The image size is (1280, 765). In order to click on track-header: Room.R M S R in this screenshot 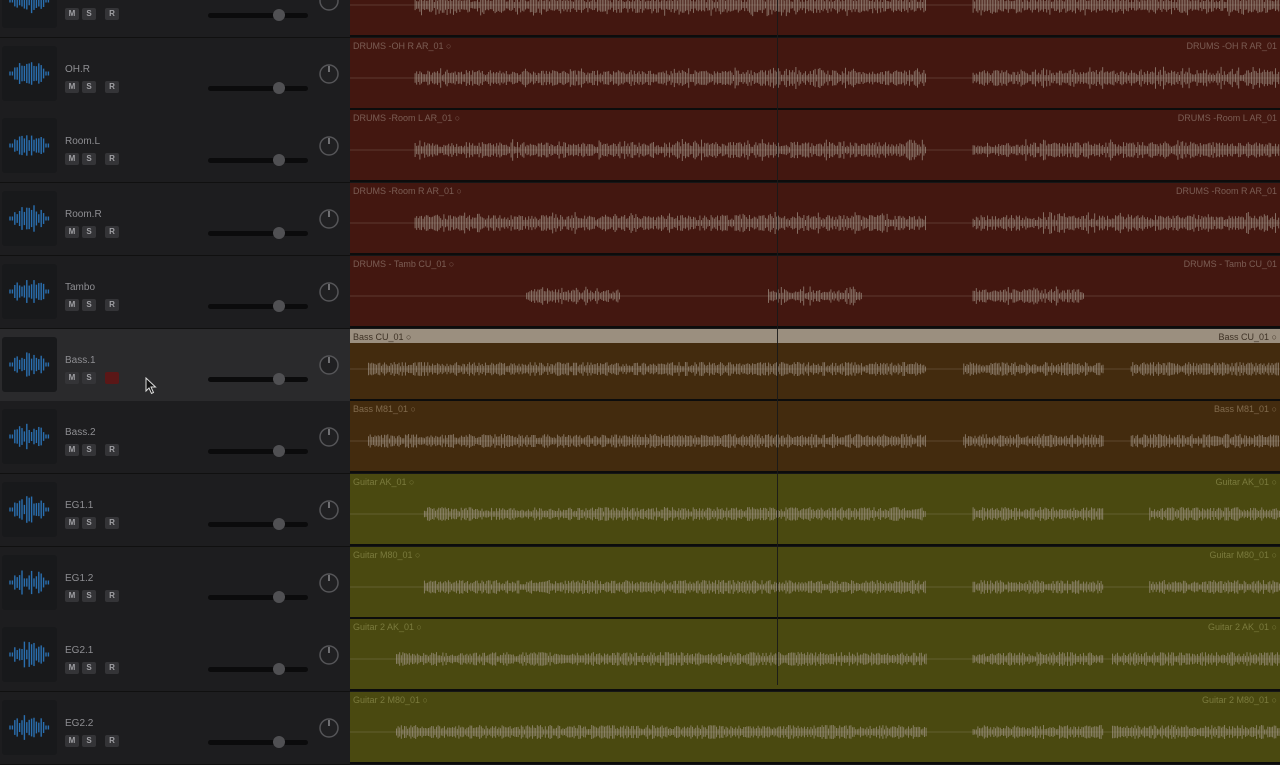, I will do `click(175, 220)`.